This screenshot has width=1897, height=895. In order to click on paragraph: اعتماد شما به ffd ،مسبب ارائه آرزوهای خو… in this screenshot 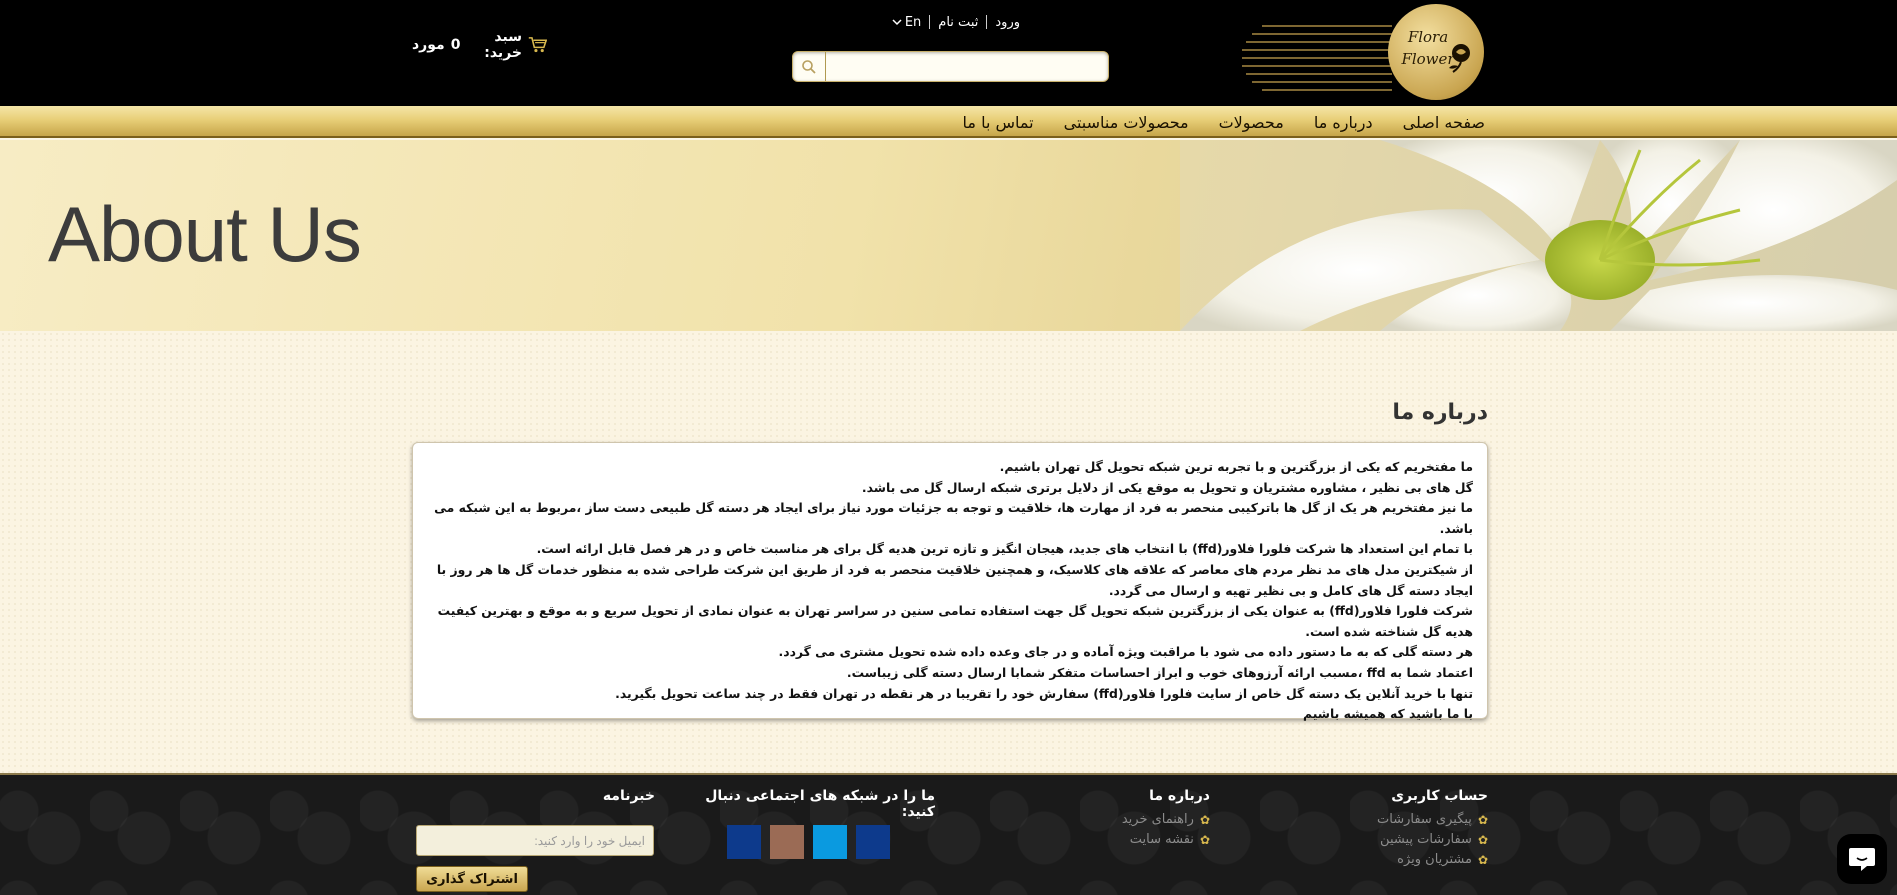, I will do `click(1159, 672)`.